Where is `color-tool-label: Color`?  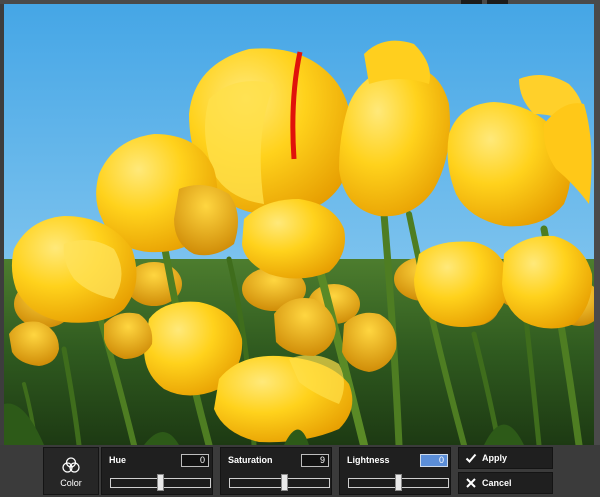
color-tool-label: Color is located at coordinates (71, 483).